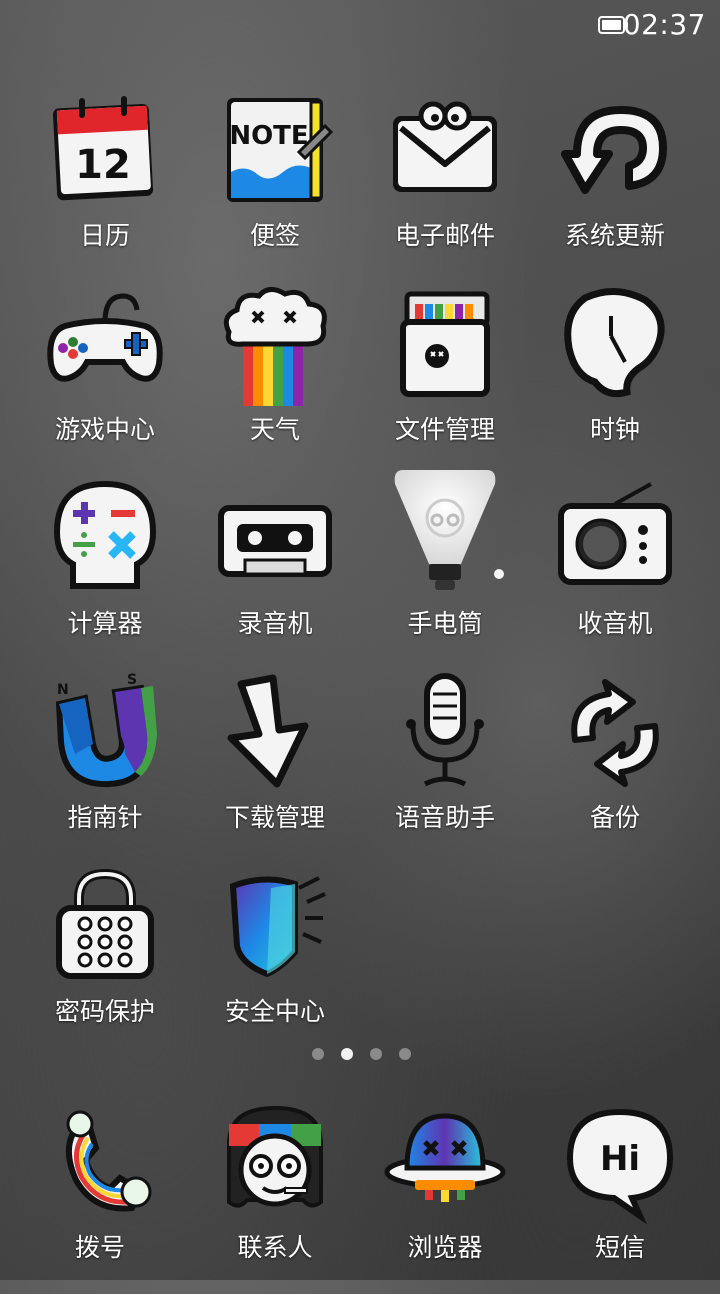 The width and height of the screenshot is (720, 1294). I want to click on magnet-icon: N S, so click(106, 730).